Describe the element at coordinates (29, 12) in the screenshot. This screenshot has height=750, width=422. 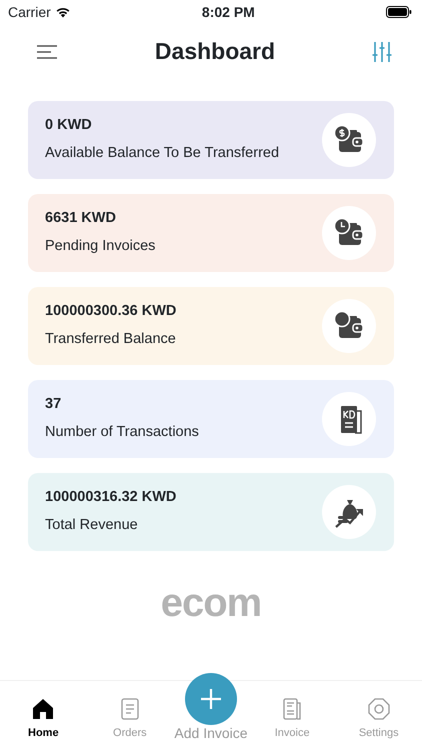
I see `carrier-name: Carrier` at that location.